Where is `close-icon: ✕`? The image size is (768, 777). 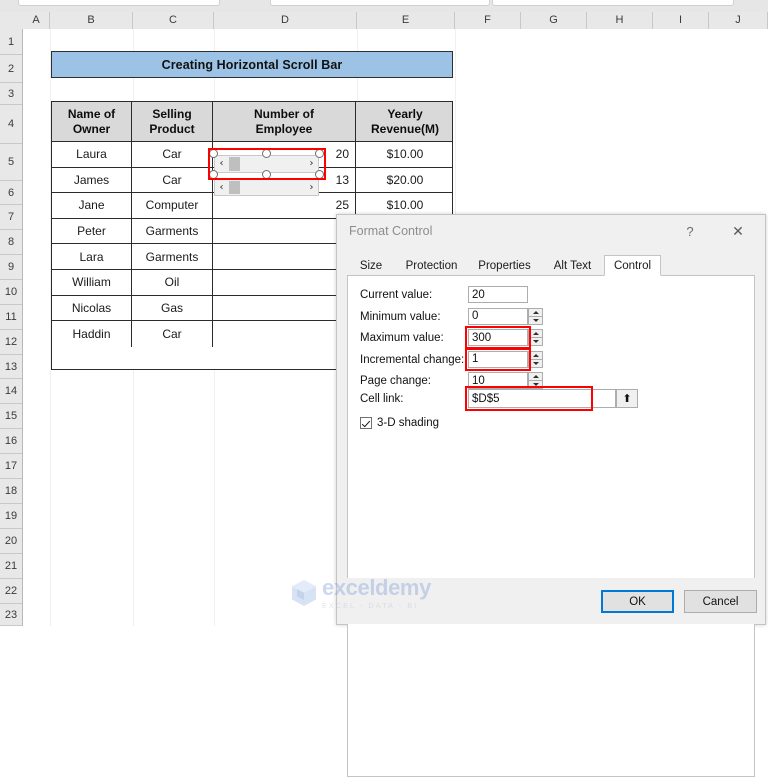 close-icon: ✕ is located at coordinates (738, 232).